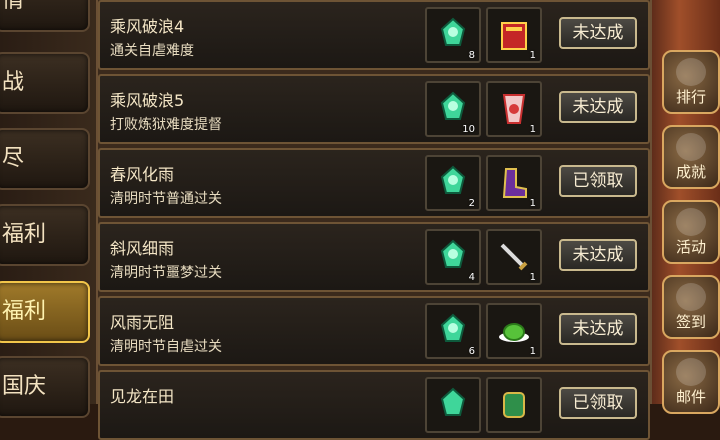 This screenshot has width=720, height=440. Describe the element at coordinates (142, 396) in the screenshot. I see `task-title: 见龙在田` at that location.